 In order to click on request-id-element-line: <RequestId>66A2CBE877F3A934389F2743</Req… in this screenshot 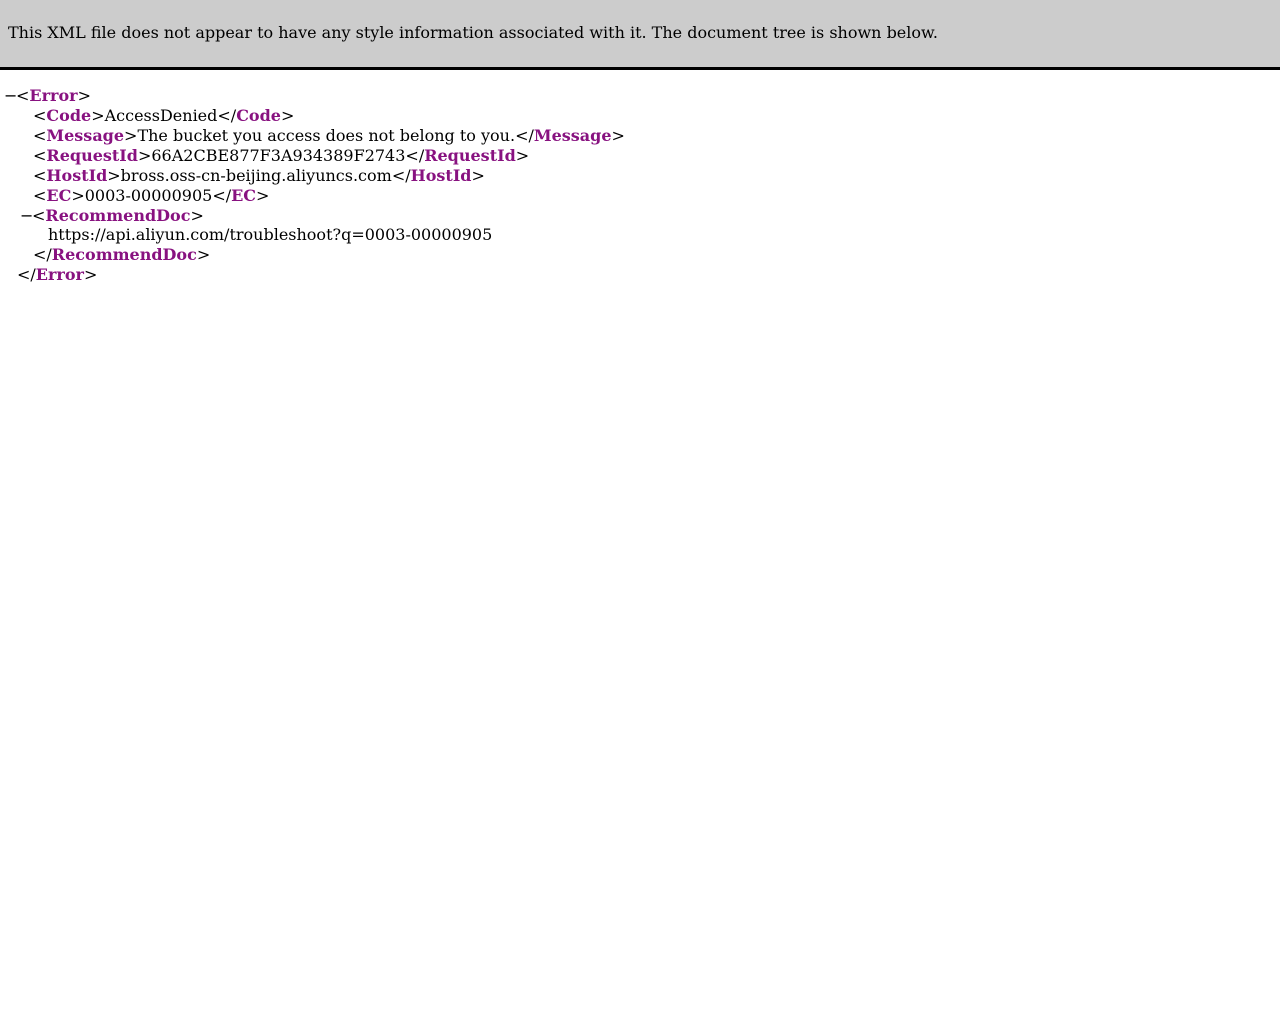, I will do `click(281, 155)`.